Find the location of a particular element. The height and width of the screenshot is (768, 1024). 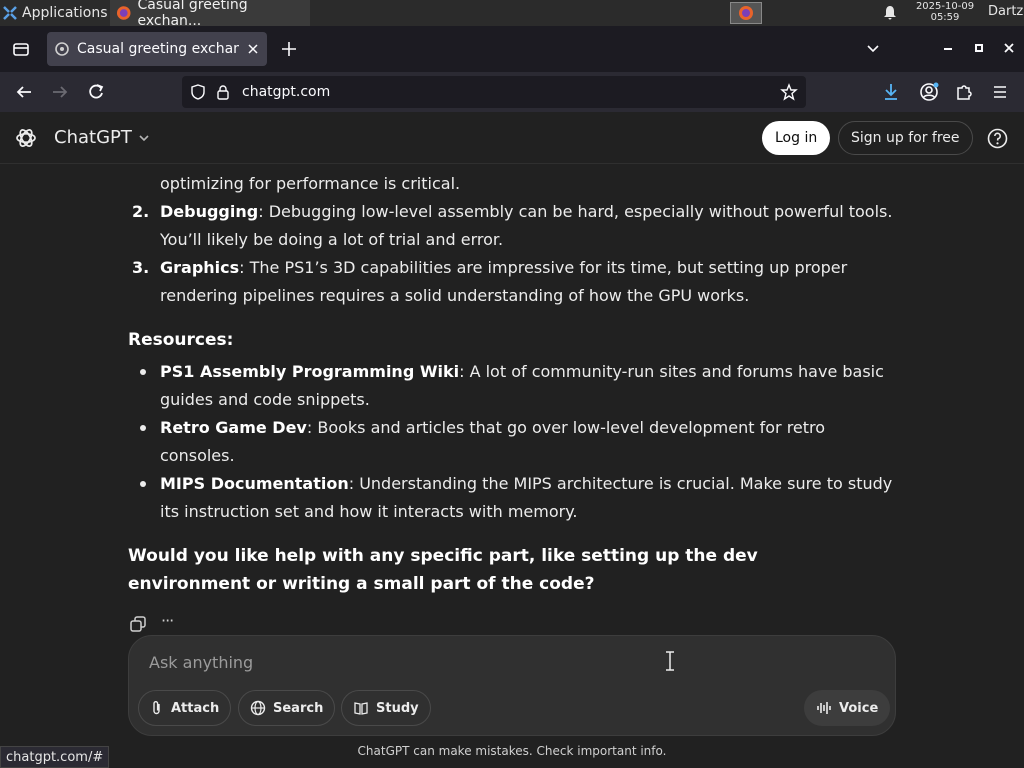

voice-button: Voice is located at coordinates (847, 708).